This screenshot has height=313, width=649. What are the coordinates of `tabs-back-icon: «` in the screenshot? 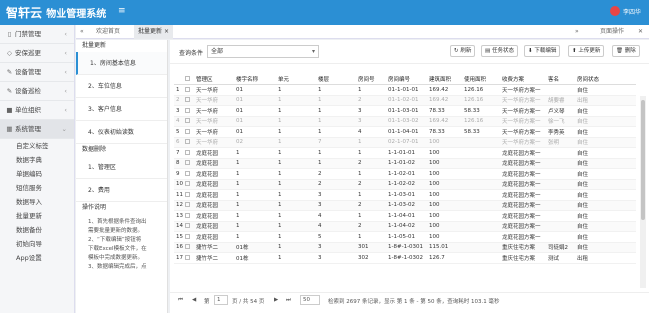 It's located at (83, 32).